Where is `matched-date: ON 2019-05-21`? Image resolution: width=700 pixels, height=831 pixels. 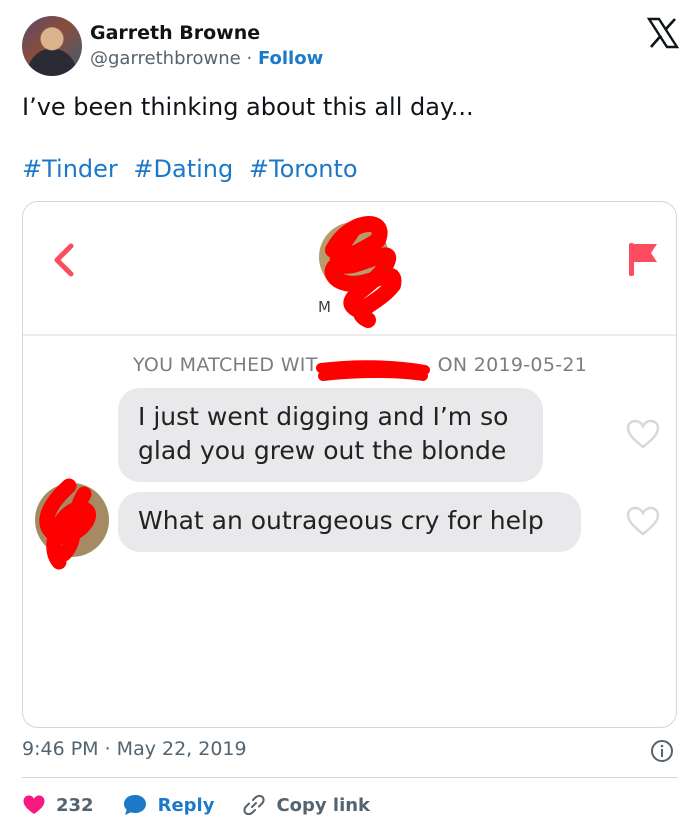 matched-date: ON 2019-05-21 is located at coordinates (512, 365).